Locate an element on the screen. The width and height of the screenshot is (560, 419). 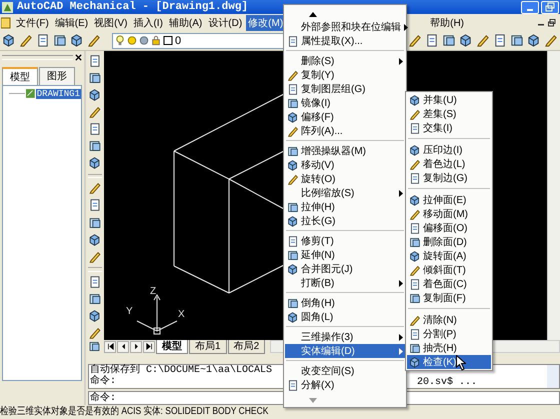
menu-item: 增强操纵器(M) is located at coordinates (345, 151).